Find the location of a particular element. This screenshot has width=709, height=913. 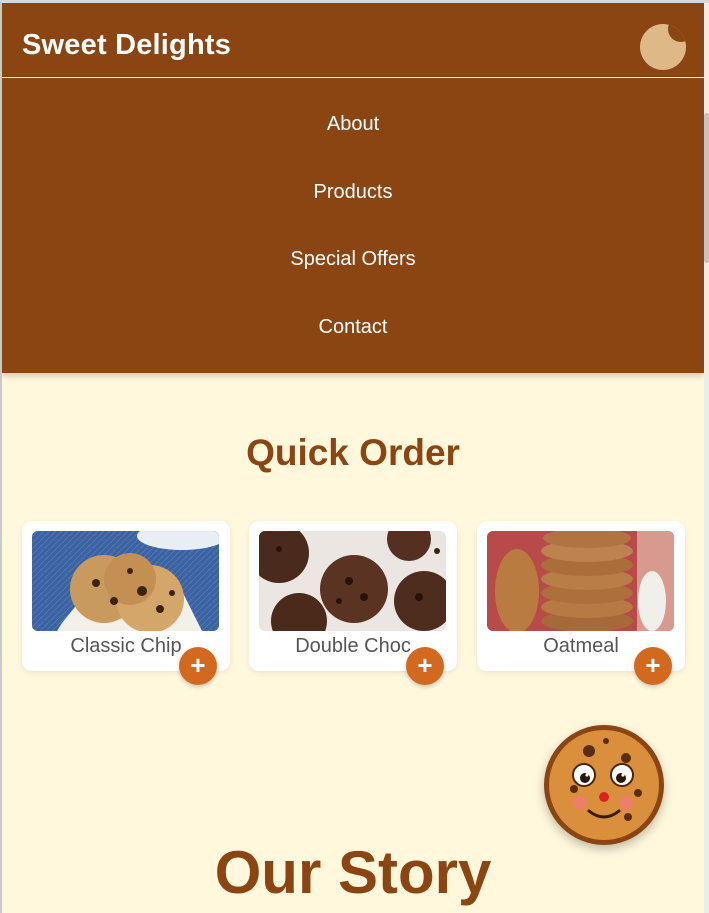

menu-item-about: About is located at coordinates (353, 124).